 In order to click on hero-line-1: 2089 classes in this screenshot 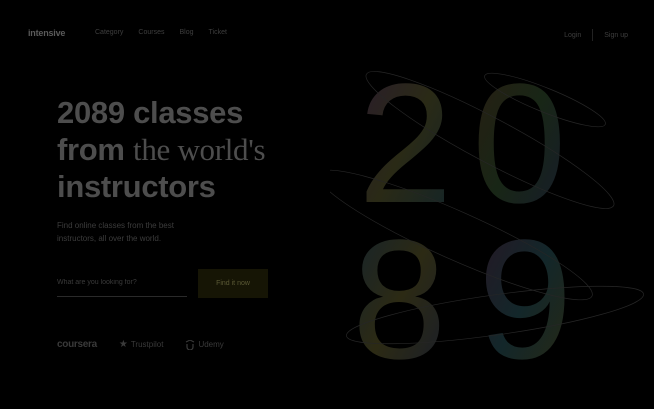, I will do `click(150, 112)`.